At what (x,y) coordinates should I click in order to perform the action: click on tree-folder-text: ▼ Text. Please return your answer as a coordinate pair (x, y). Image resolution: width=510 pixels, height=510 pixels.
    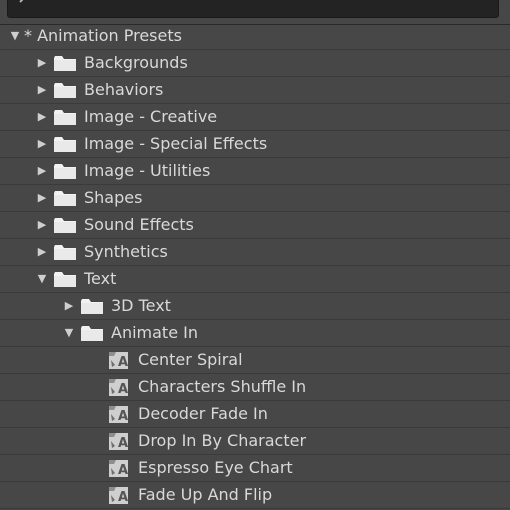
    Looking at the image, I should click on (255, 279).